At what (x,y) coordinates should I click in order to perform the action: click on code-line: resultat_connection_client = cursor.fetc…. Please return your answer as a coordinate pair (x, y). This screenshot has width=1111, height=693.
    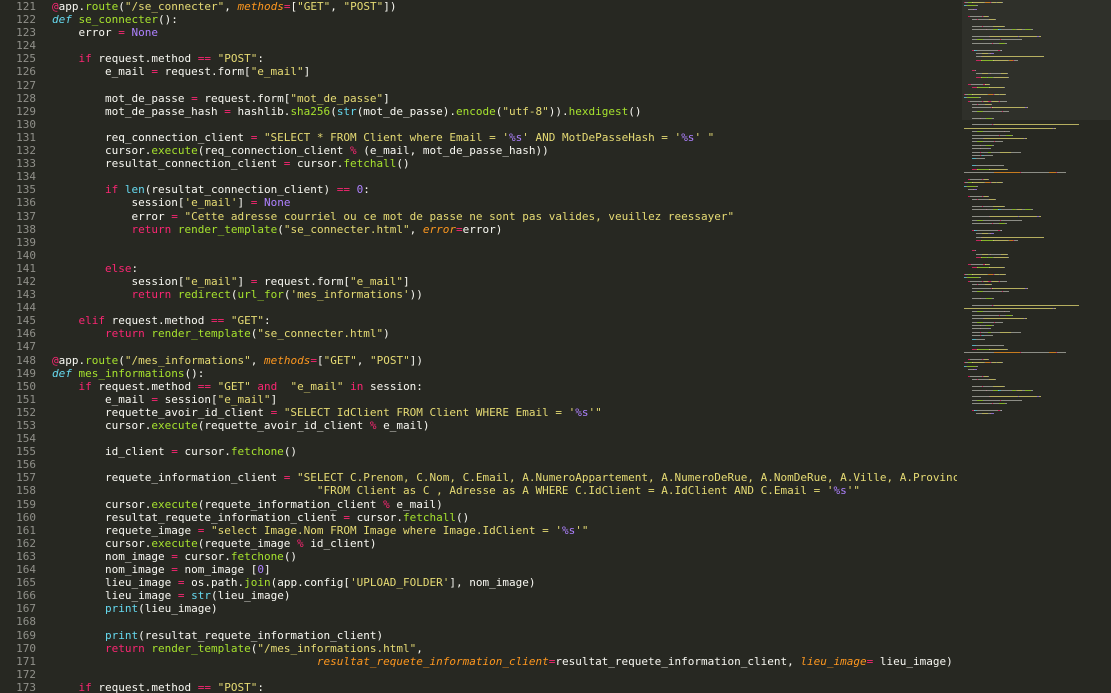
    Looking at the image, I should click on (504, 163).